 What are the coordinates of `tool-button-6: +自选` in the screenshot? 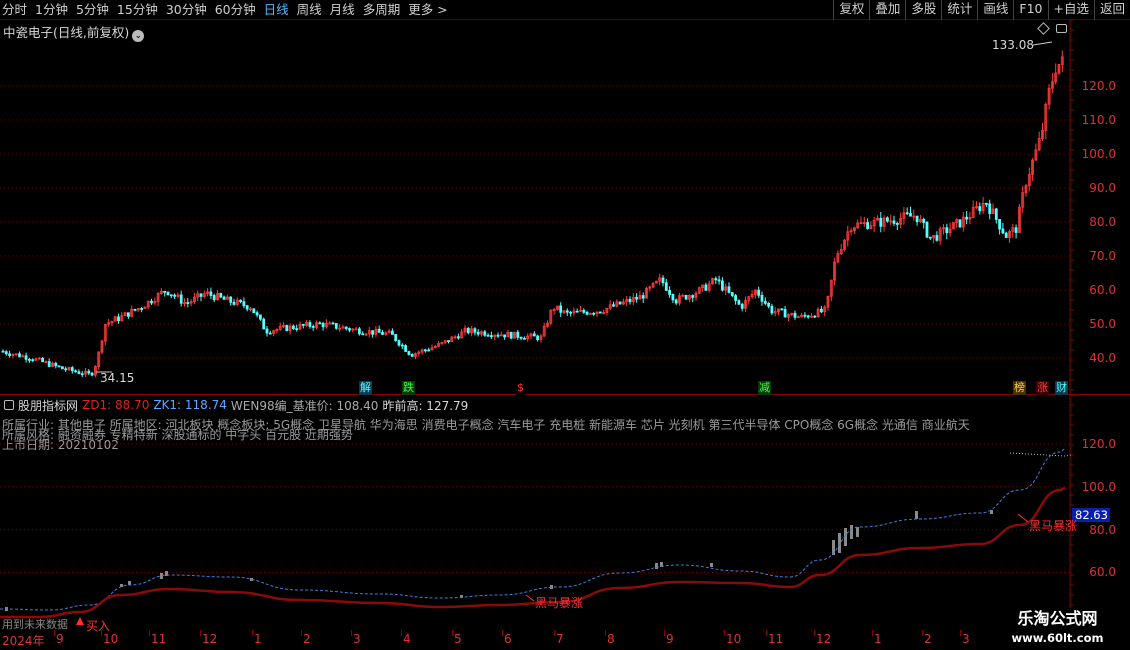 It's located at (1070, 10).